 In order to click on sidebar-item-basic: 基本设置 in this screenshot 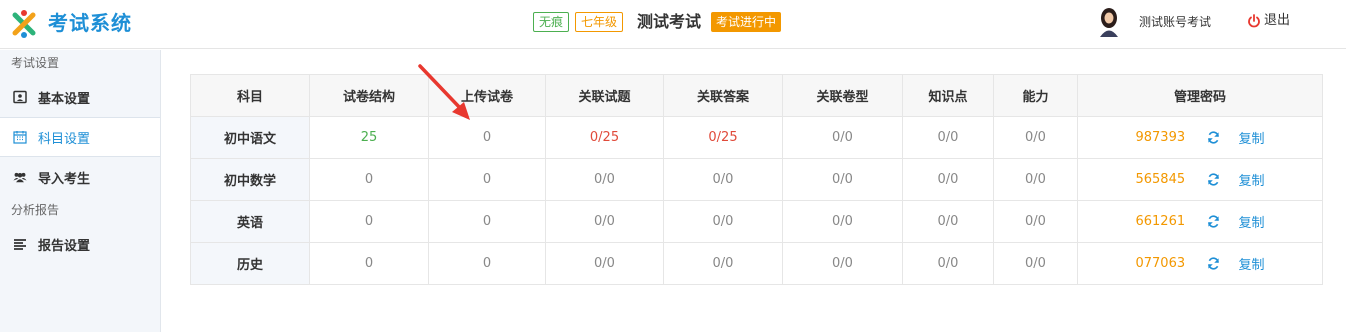, I will do `click(80, 97)`.